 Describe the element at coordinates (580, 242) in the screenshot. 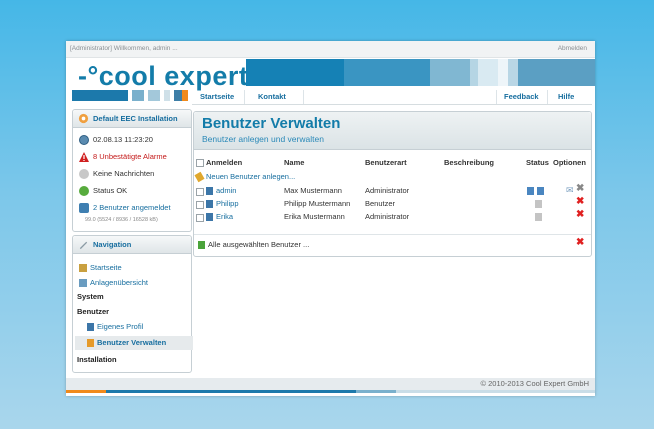

I see `bulk-delete-icon: ✖` at that location.